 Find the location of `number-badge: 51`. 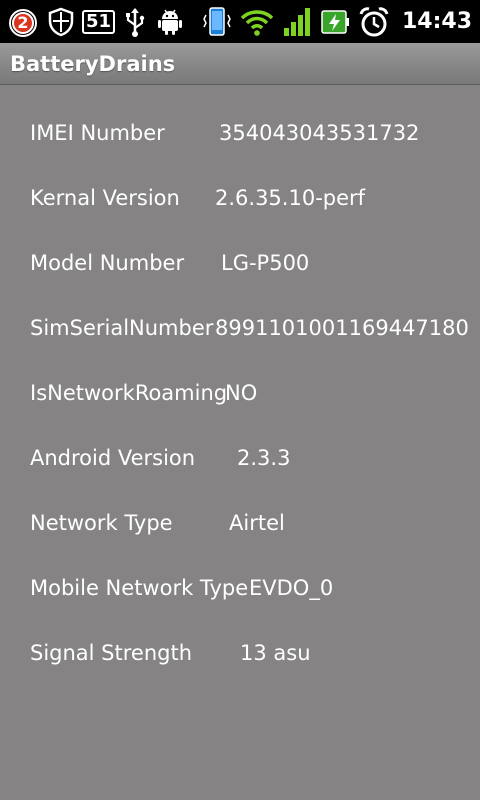

number-badge: 51 is located at coordinates (99, 21).